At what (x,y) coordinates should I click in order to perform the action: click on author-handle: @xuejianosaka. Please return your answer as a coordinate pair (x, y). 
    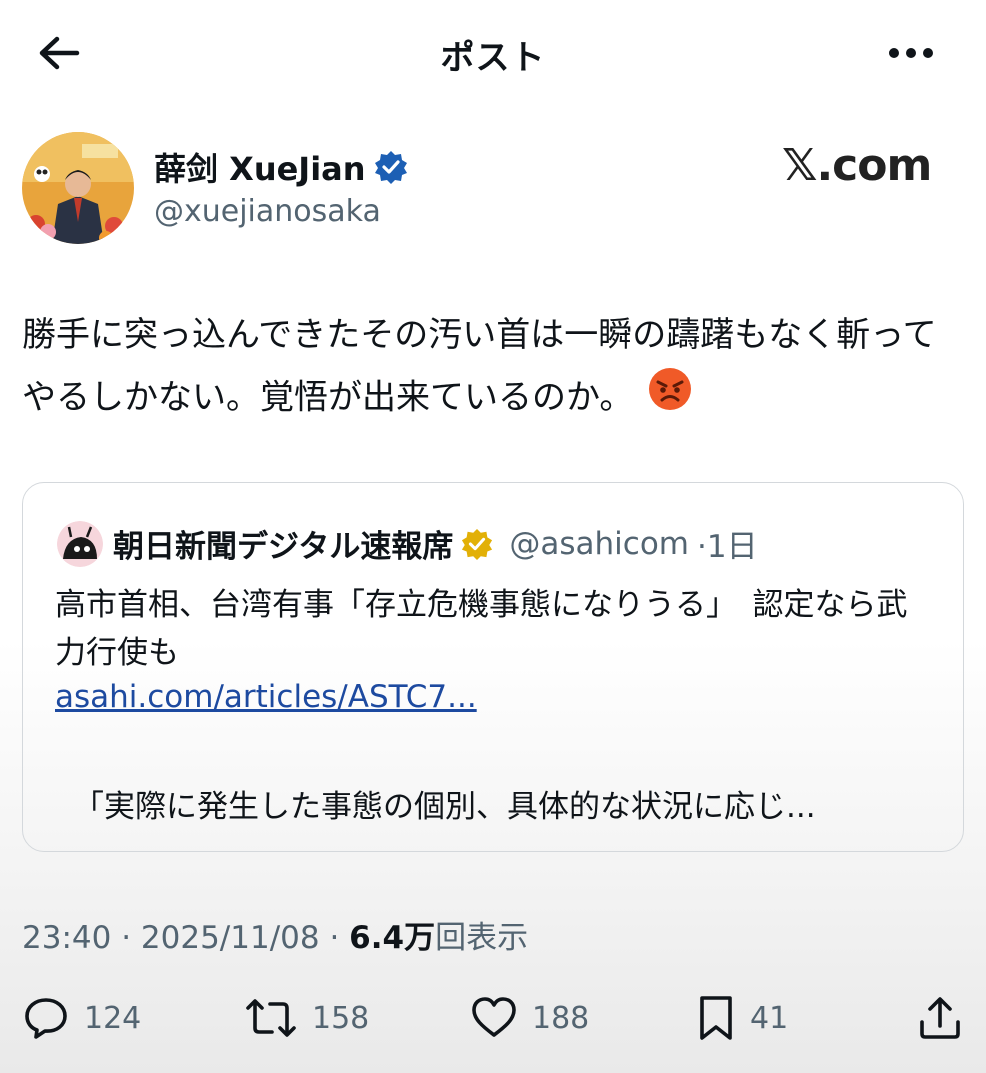
    Looking at the image, I should click on (267, 211).